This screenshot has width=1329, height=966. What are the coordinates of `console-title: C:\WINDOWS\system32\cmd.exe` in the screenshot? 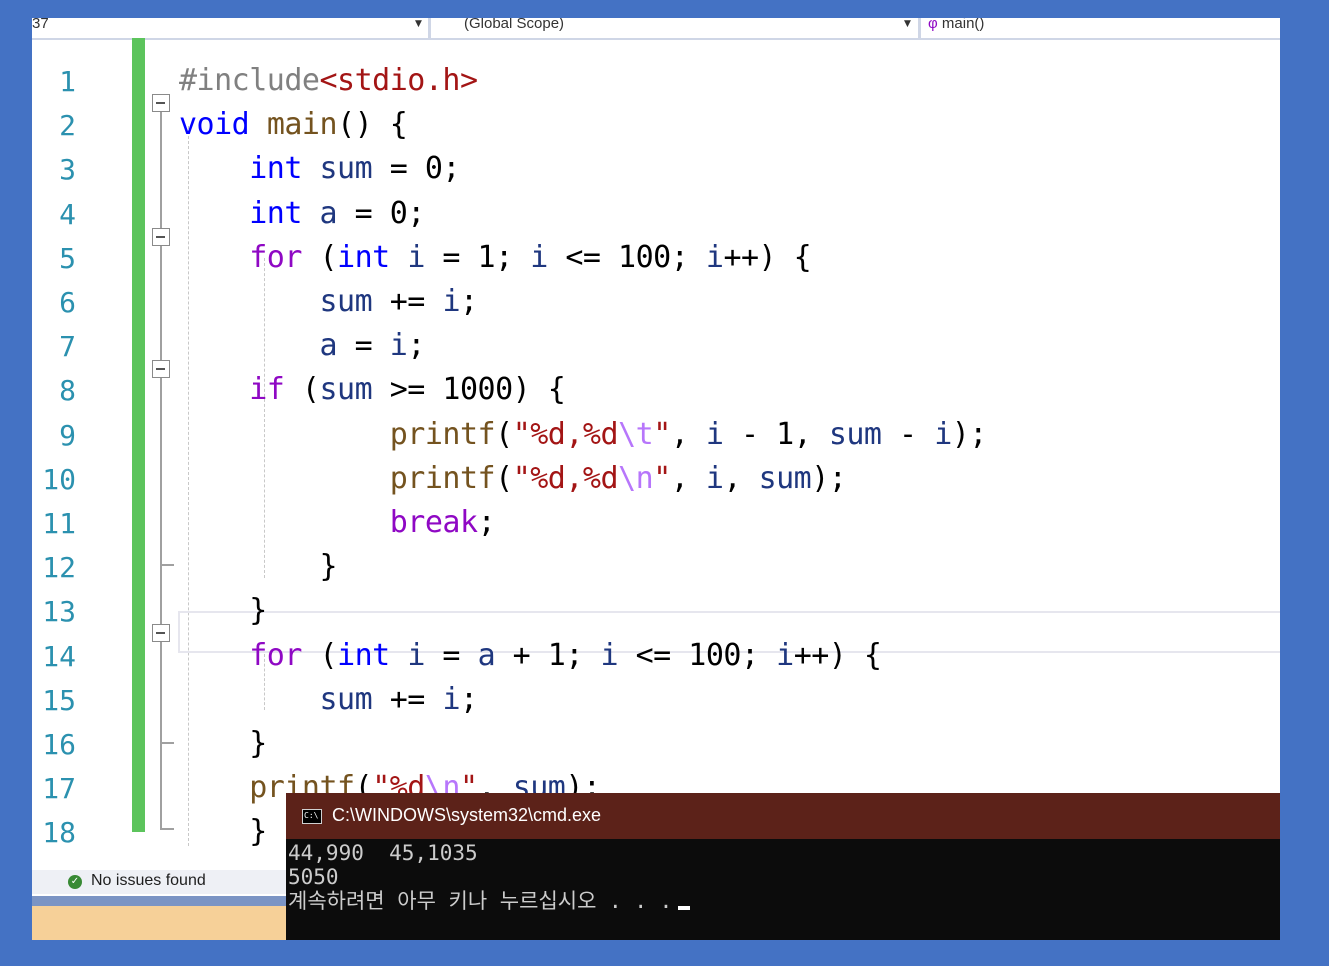 It's located at (467, 815).